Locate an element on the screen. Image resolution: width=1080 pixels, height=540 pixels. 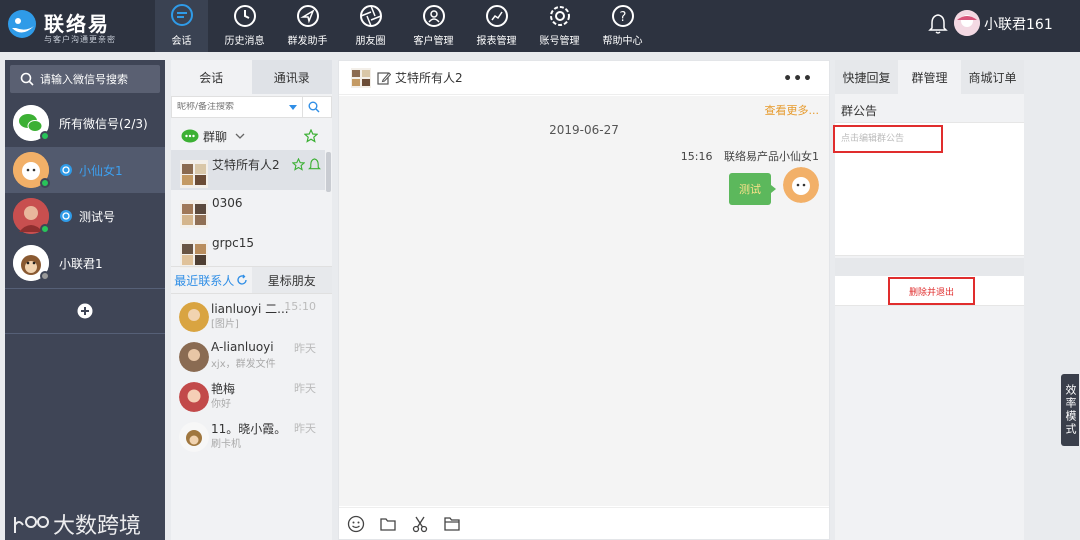
plus-circle-icon is located at coordinates (85, 311).